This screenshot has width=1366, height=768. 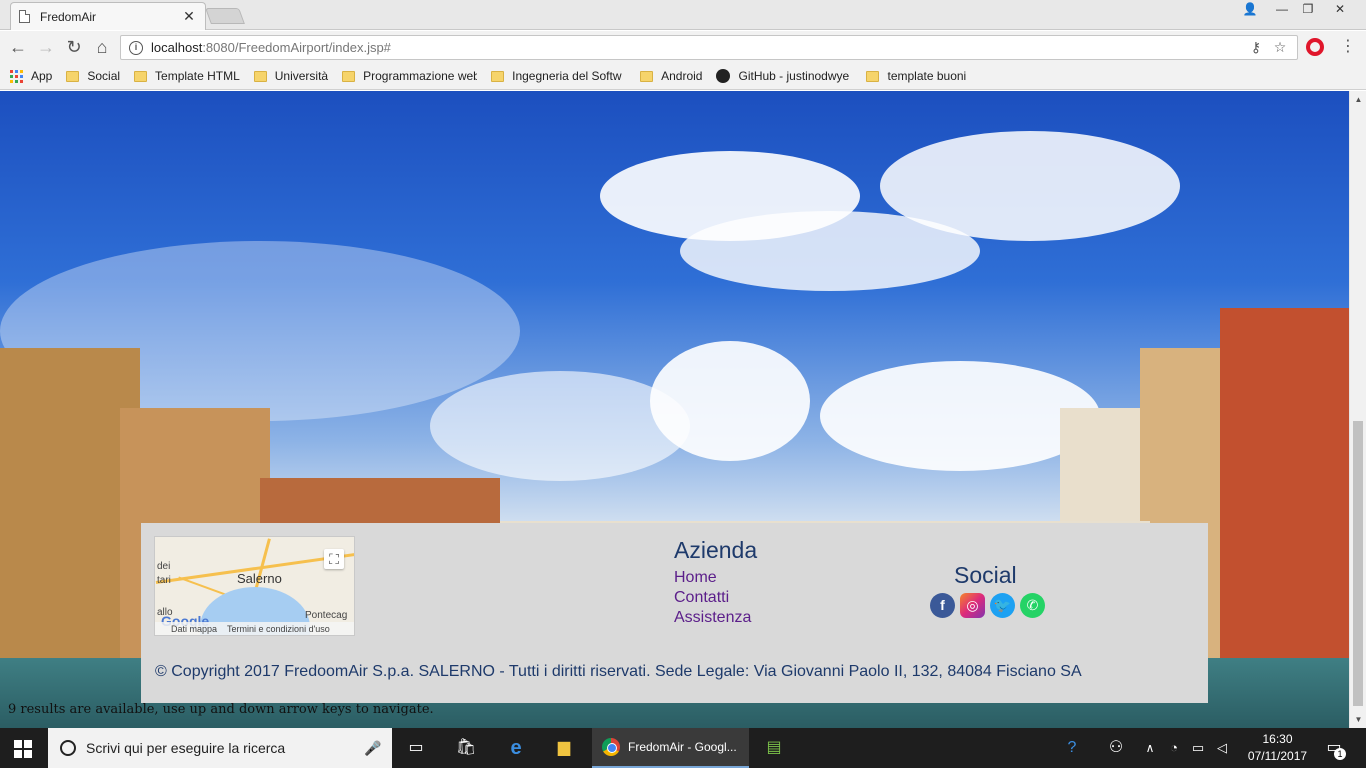 What do you see at coordinates (1198, 748) in the screenshot?
I see `battery-icon: ▭` at bounding box center [1198, 748].